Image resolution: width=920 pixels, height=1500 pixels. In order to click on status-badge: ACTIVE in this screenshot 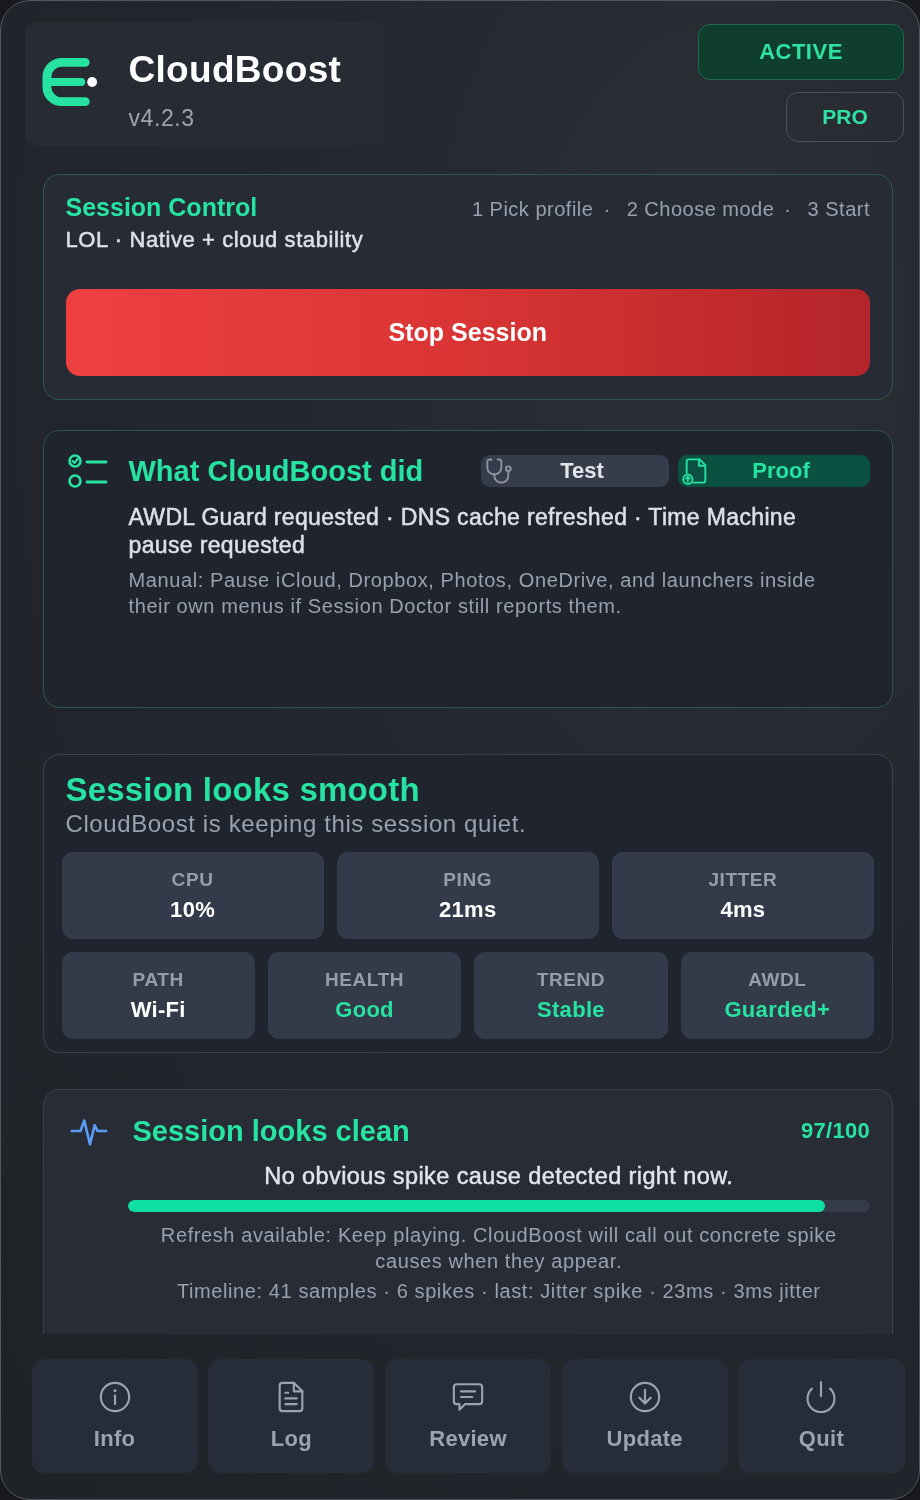, I will do `click(801, 51)`.